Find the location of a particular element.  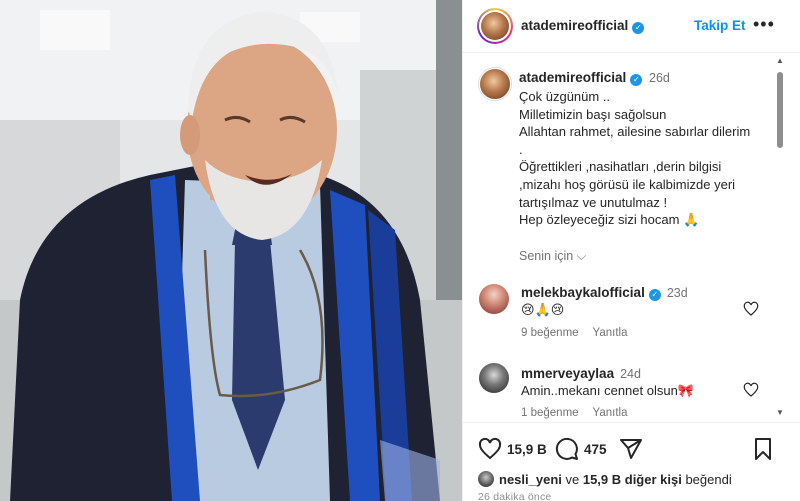

share-icon is located at coordinates (631, 449).